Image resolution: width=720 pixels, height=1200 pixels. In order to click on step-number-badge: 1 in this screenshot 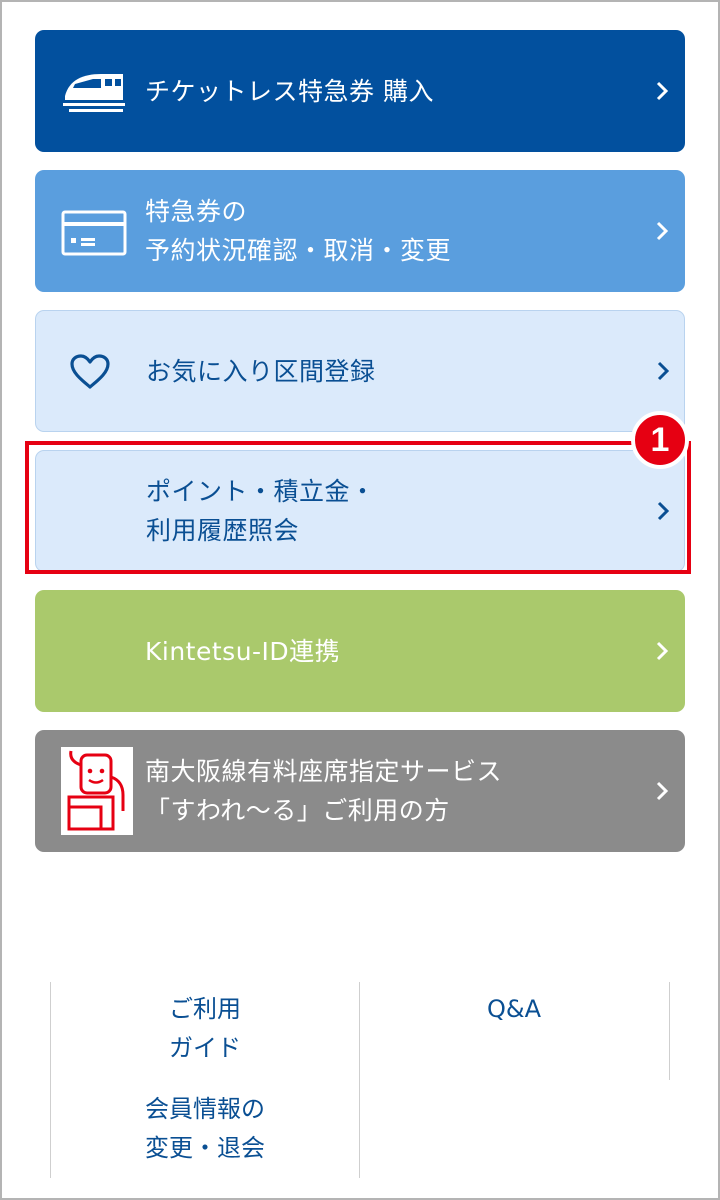, I will do `click(660, 440)`.